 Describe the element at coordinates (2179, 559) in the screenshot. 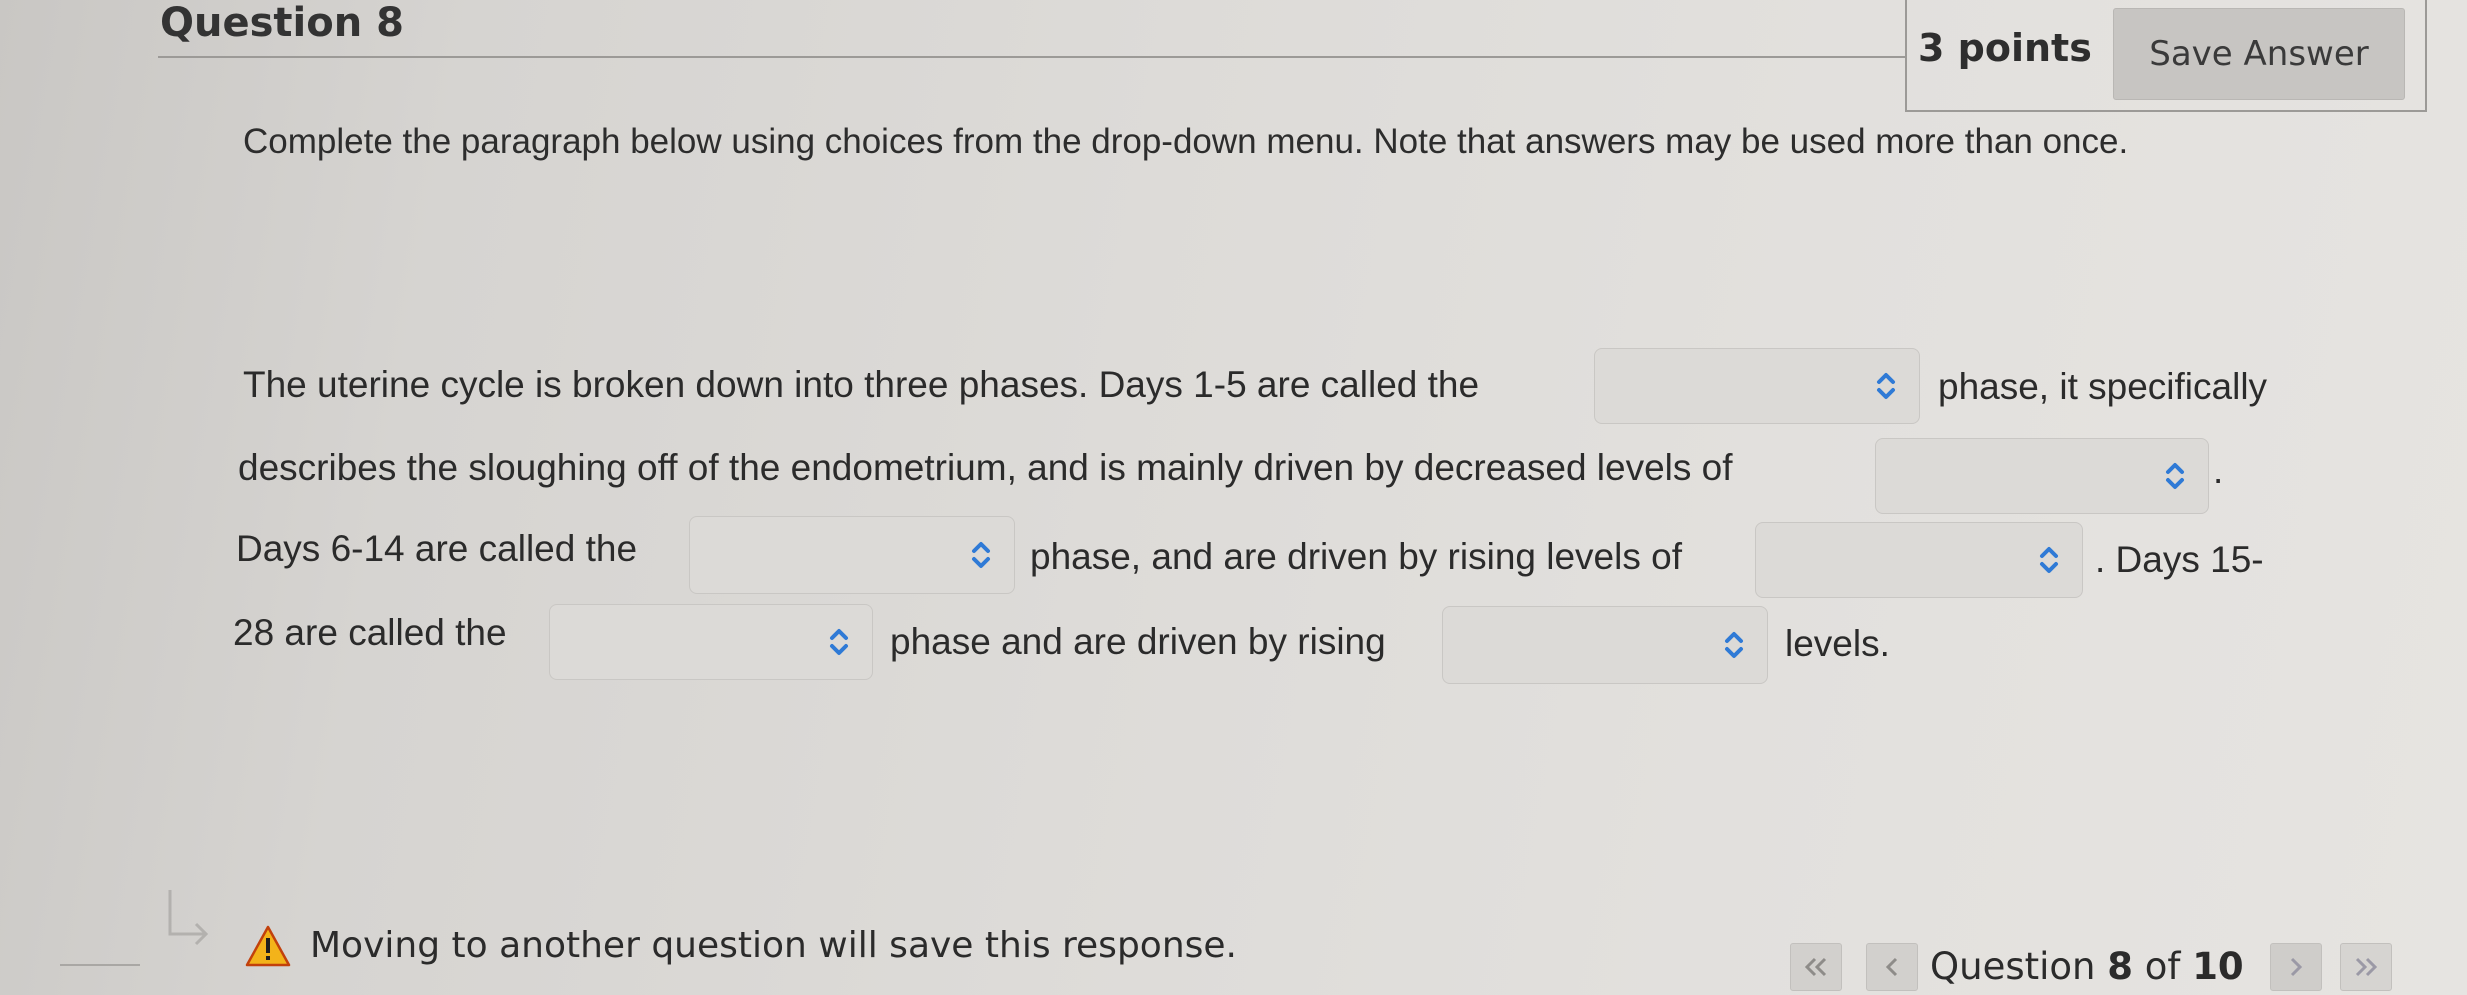

I see `paragraph-text: . Days 15-` at that location.